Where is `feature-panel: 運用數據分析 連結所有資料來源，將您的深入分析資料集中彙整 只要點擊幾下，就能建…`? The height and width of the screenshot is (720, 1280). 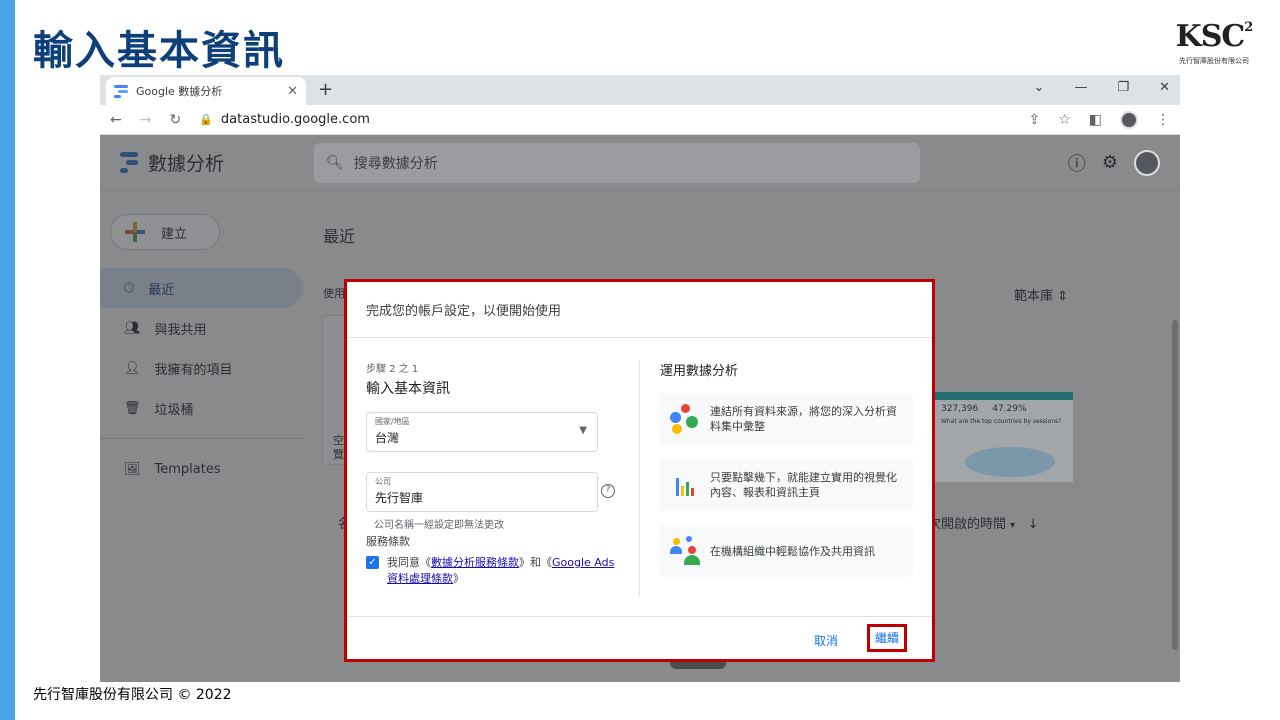 feature-panel: 運用數據分析 連結所有資料來源，將您的深入分析資料集中彙整 只要點擊幾下，就能建… is located at coordinates (786, 475).